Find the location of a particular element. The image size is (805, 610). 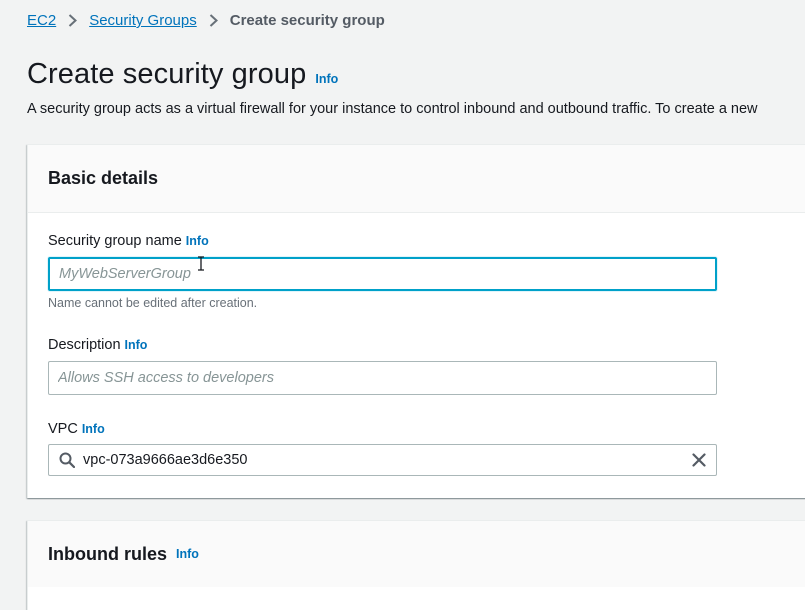

inbound-rules-heading: Inbound rules is located at coordinates (107, 553).